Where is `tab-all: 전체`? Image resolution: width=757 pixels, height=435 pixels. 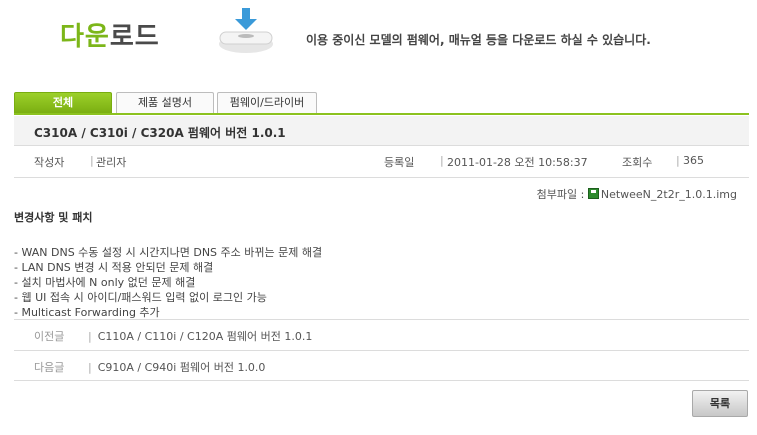 tab-all: 전체 is located at coordinates (63, 103).